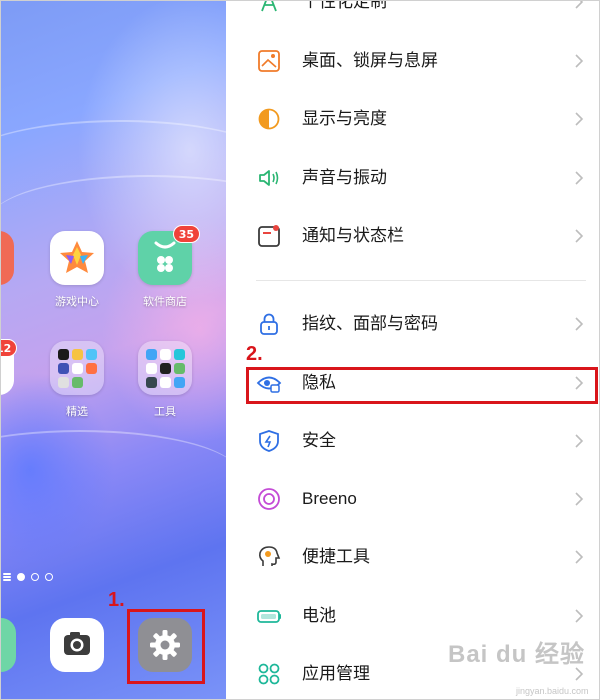 The image size is (600, 700). What do you see at coordinates (7, 258) in the screenshot?
I see `partial-app-tile` at bounding box center [7, 258].